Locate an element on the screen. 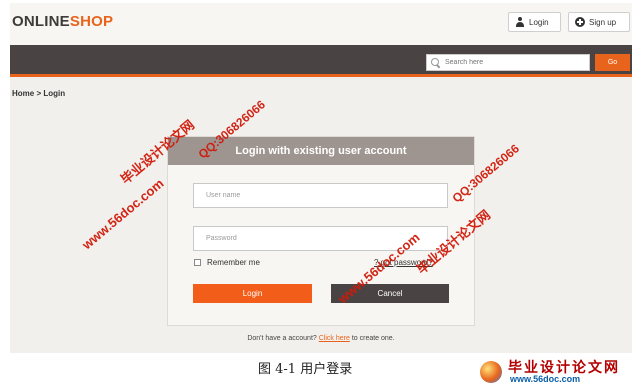  header-signup-label: Sign up is located at coordinates (603, 22).